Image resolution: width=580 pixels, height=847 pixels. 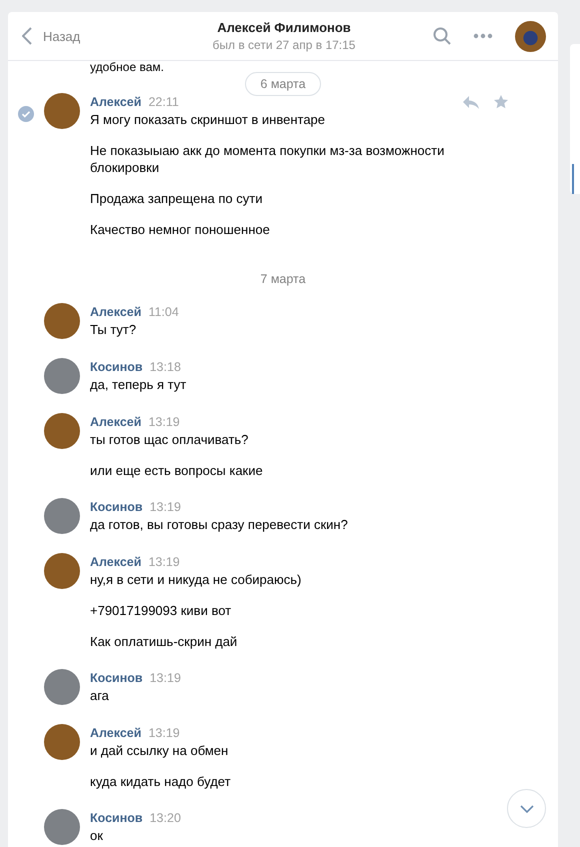 I want to click on message-text: ну,я в сети и никуда не собираюсь), so click(x=196, y=579).